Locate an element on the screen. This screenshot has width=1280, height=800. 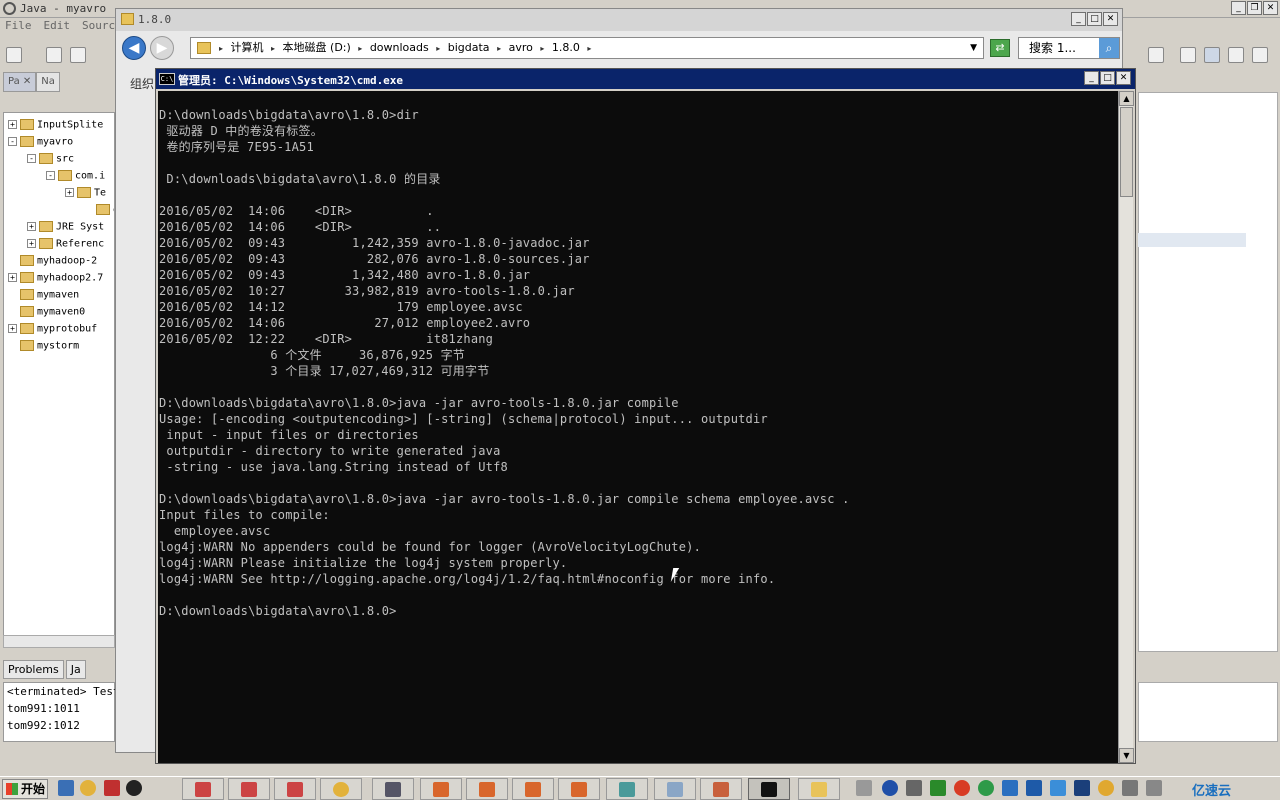
tree-item: er is located at coordinates (99, 212).